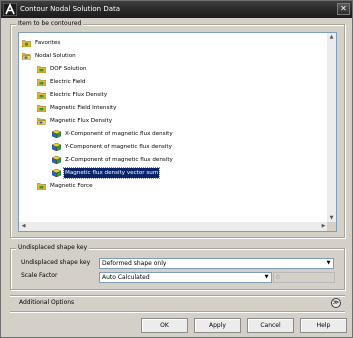 This screenshot has width=353, height=338. I want to click on undisplaced-shape-group, so click(177, 269).